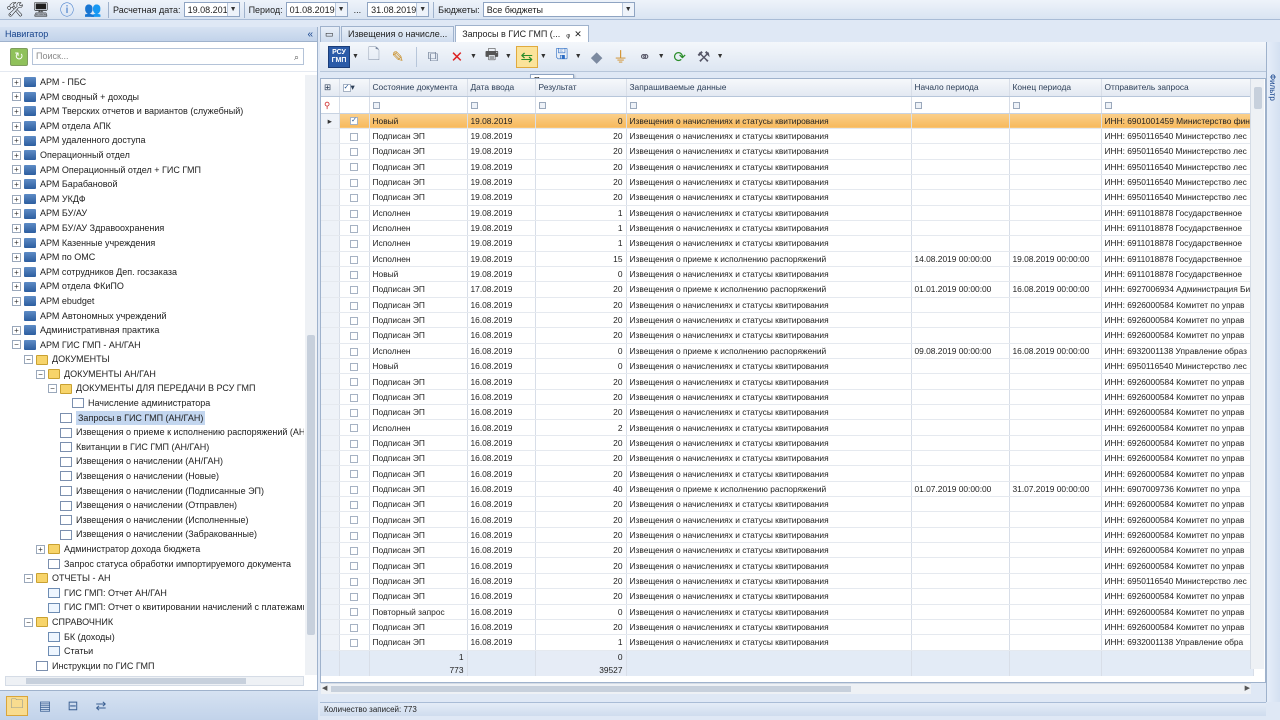  What do you see at coordinates (152, 476) in the screenshot?
I see `tree-item: Извещения о начислении (Новые)` at bounding box center [152, 476].